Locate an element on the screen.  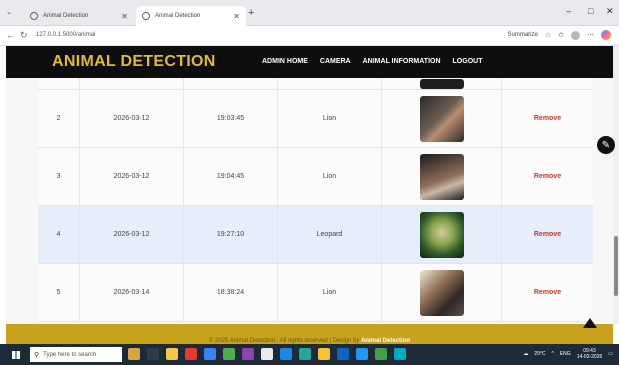
temperature: 29°C is located at coordinates (540, 354).